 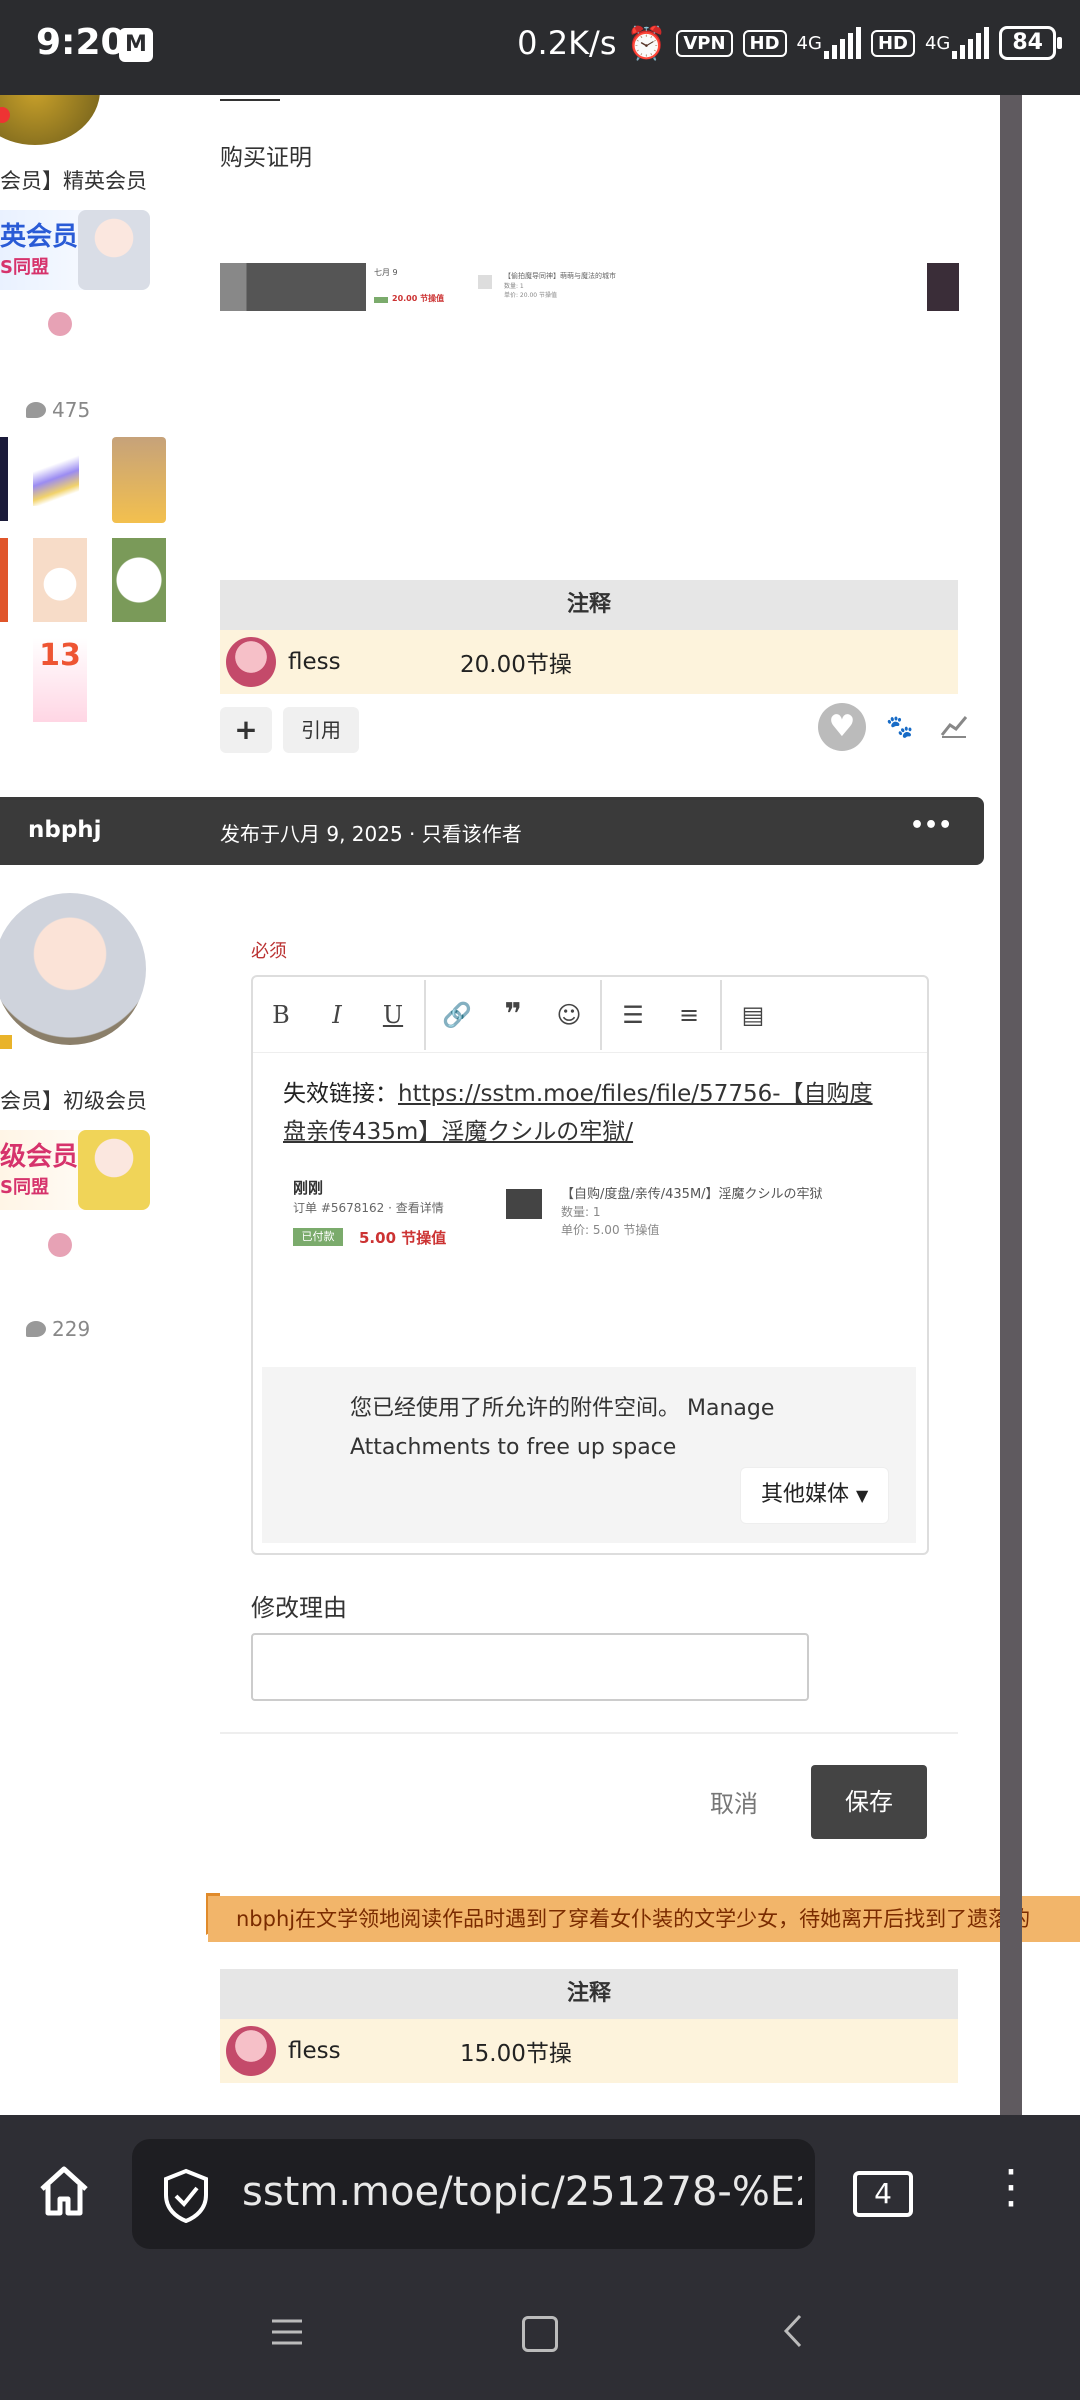 I want to click on add-button: +, so click(x=246, y=730).